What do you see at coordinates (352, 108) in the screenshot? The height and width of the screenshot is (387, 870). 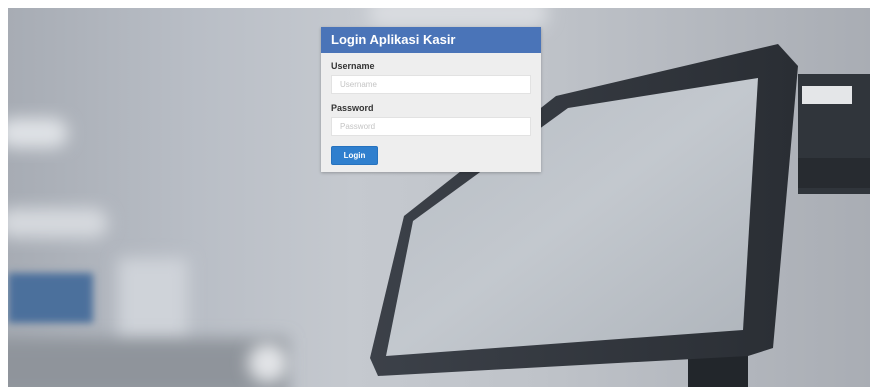 I see `password-label: Password` at bounding box center [352, 108].